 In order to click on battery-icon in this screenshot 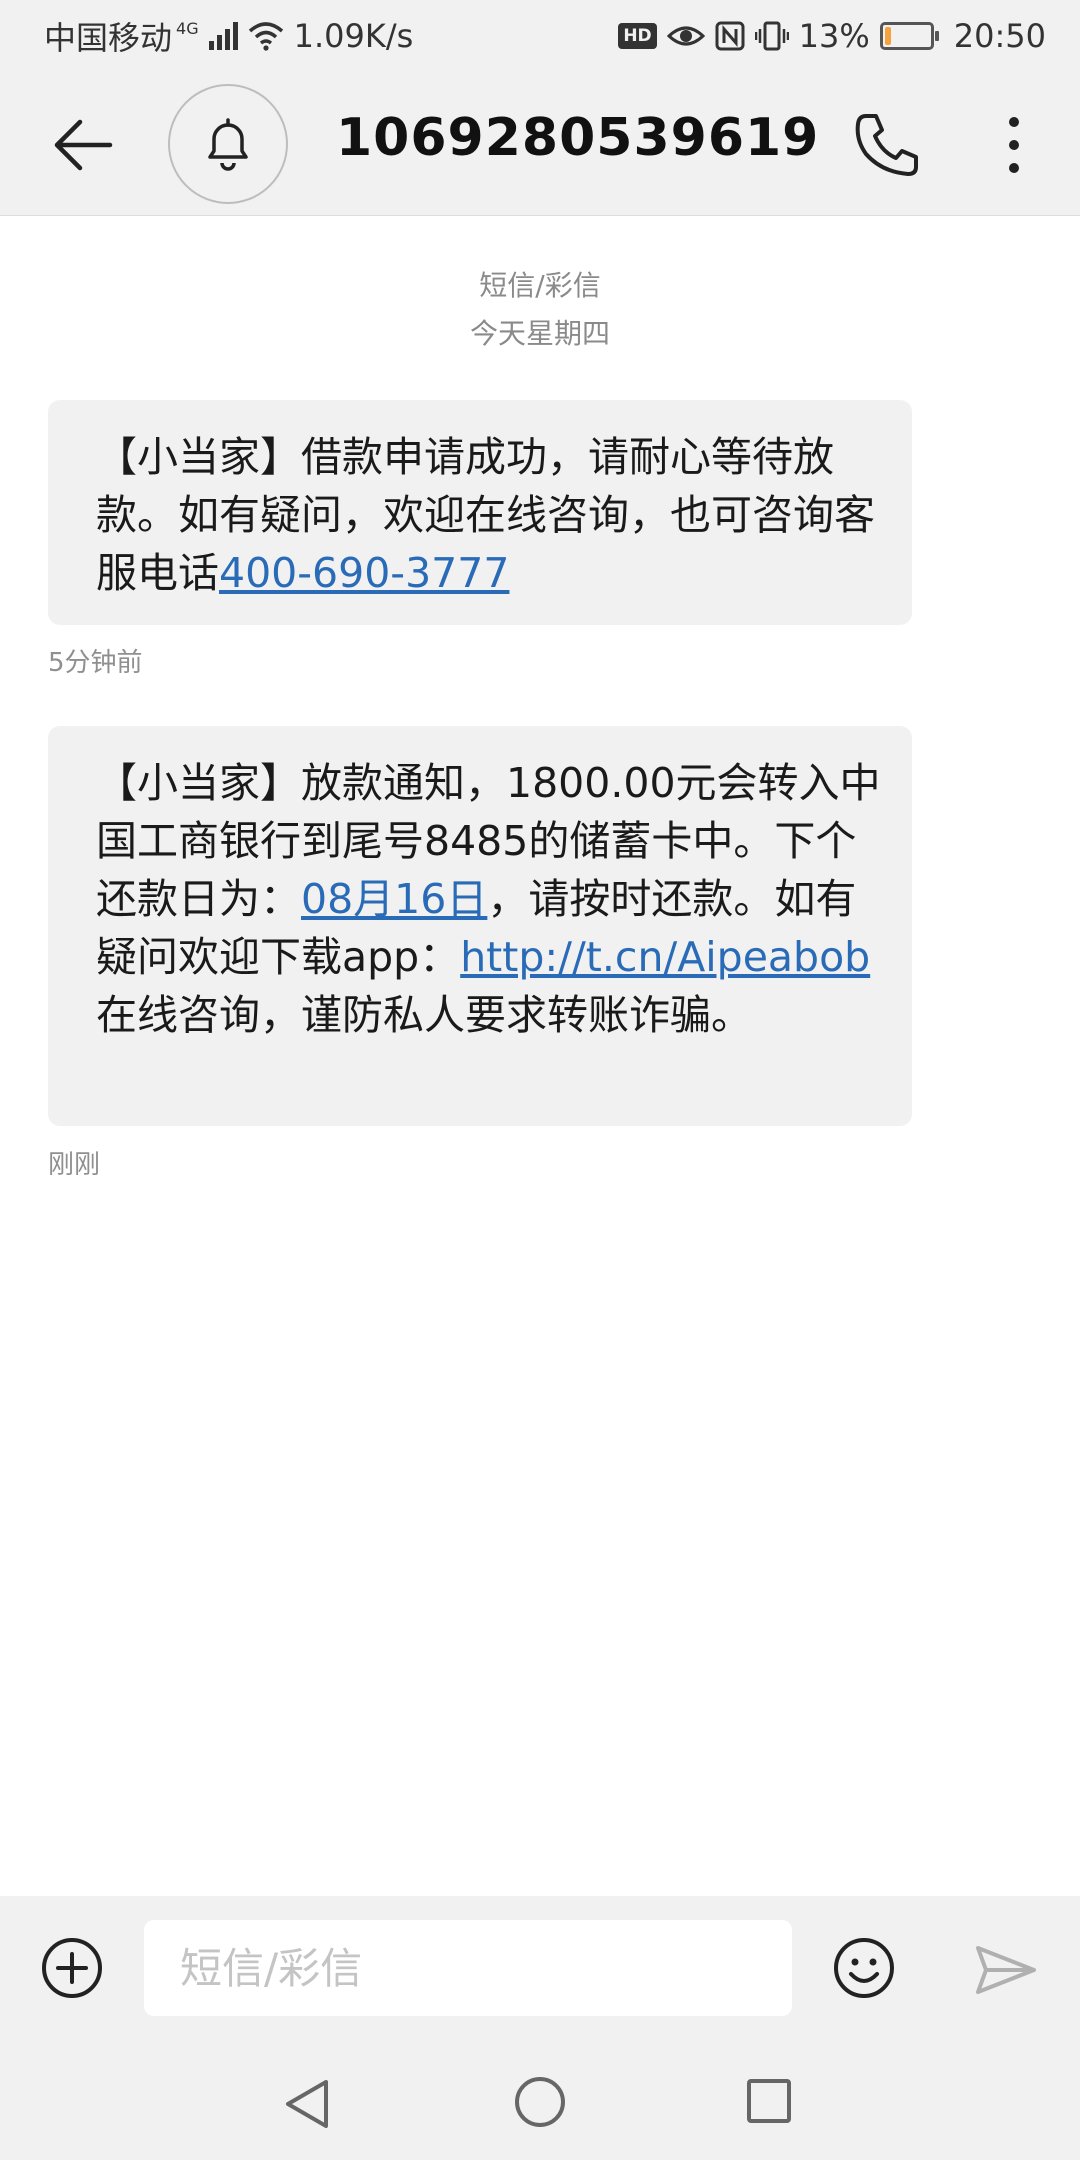, I will do `click(909, 36)`.